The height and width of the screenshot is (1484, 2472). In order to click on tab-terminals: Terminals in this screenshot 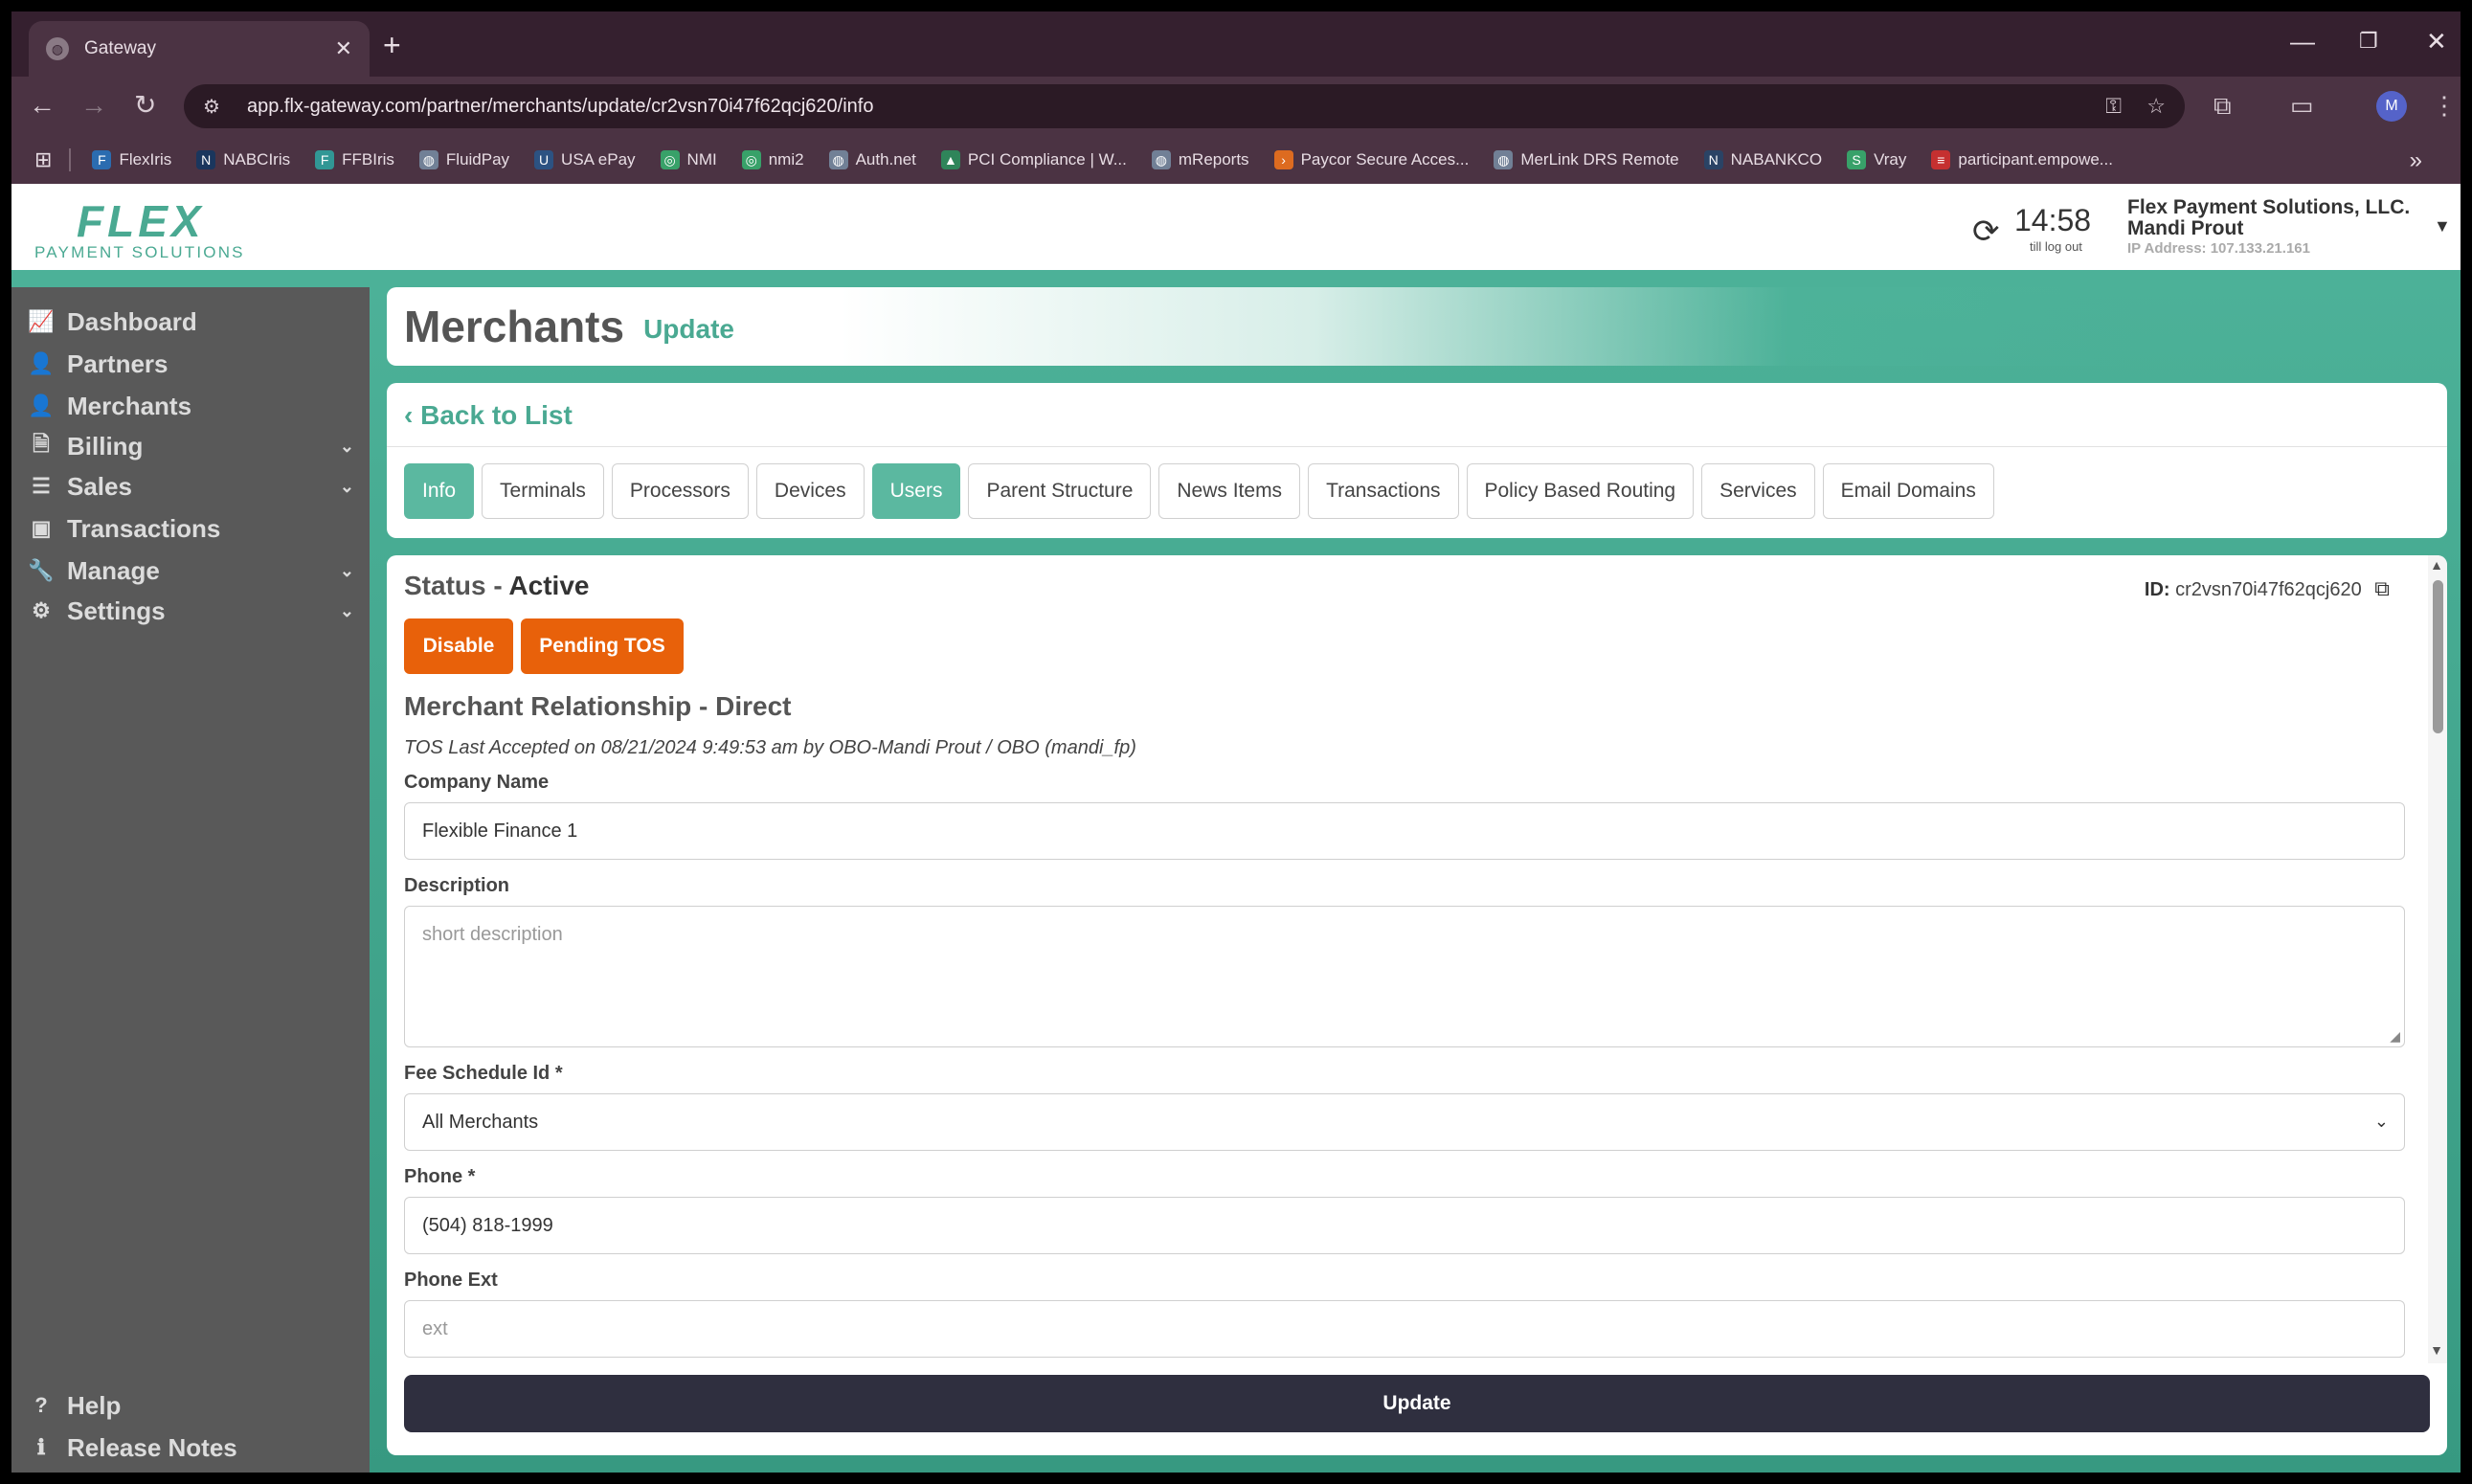, I will do `click(543, 491)`.